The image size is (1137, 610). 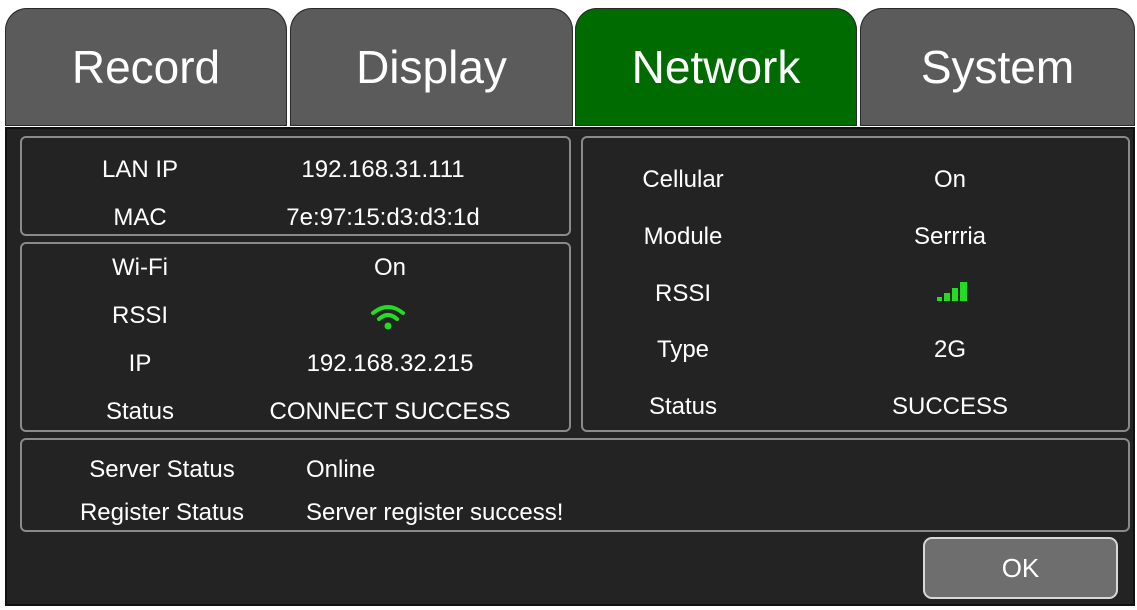 What do you see at coordinates (435, 512) in the screenshot?
I see `register-status-value: Server register success!` at bounding box center [435, 512].